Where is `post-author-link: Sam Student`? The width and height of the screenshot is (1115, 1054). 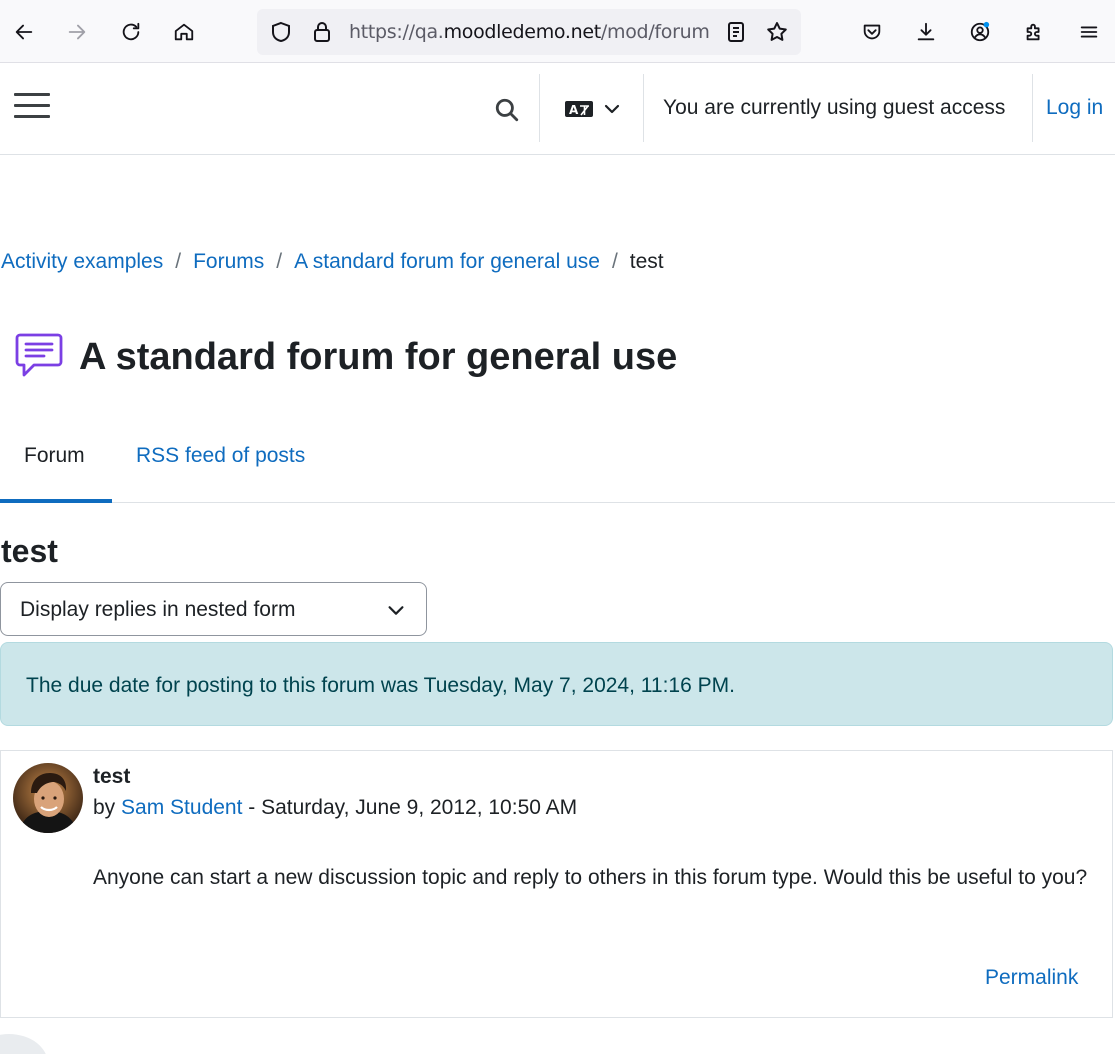 post-author-link: Sam Student is located at coordinates (181, 807).